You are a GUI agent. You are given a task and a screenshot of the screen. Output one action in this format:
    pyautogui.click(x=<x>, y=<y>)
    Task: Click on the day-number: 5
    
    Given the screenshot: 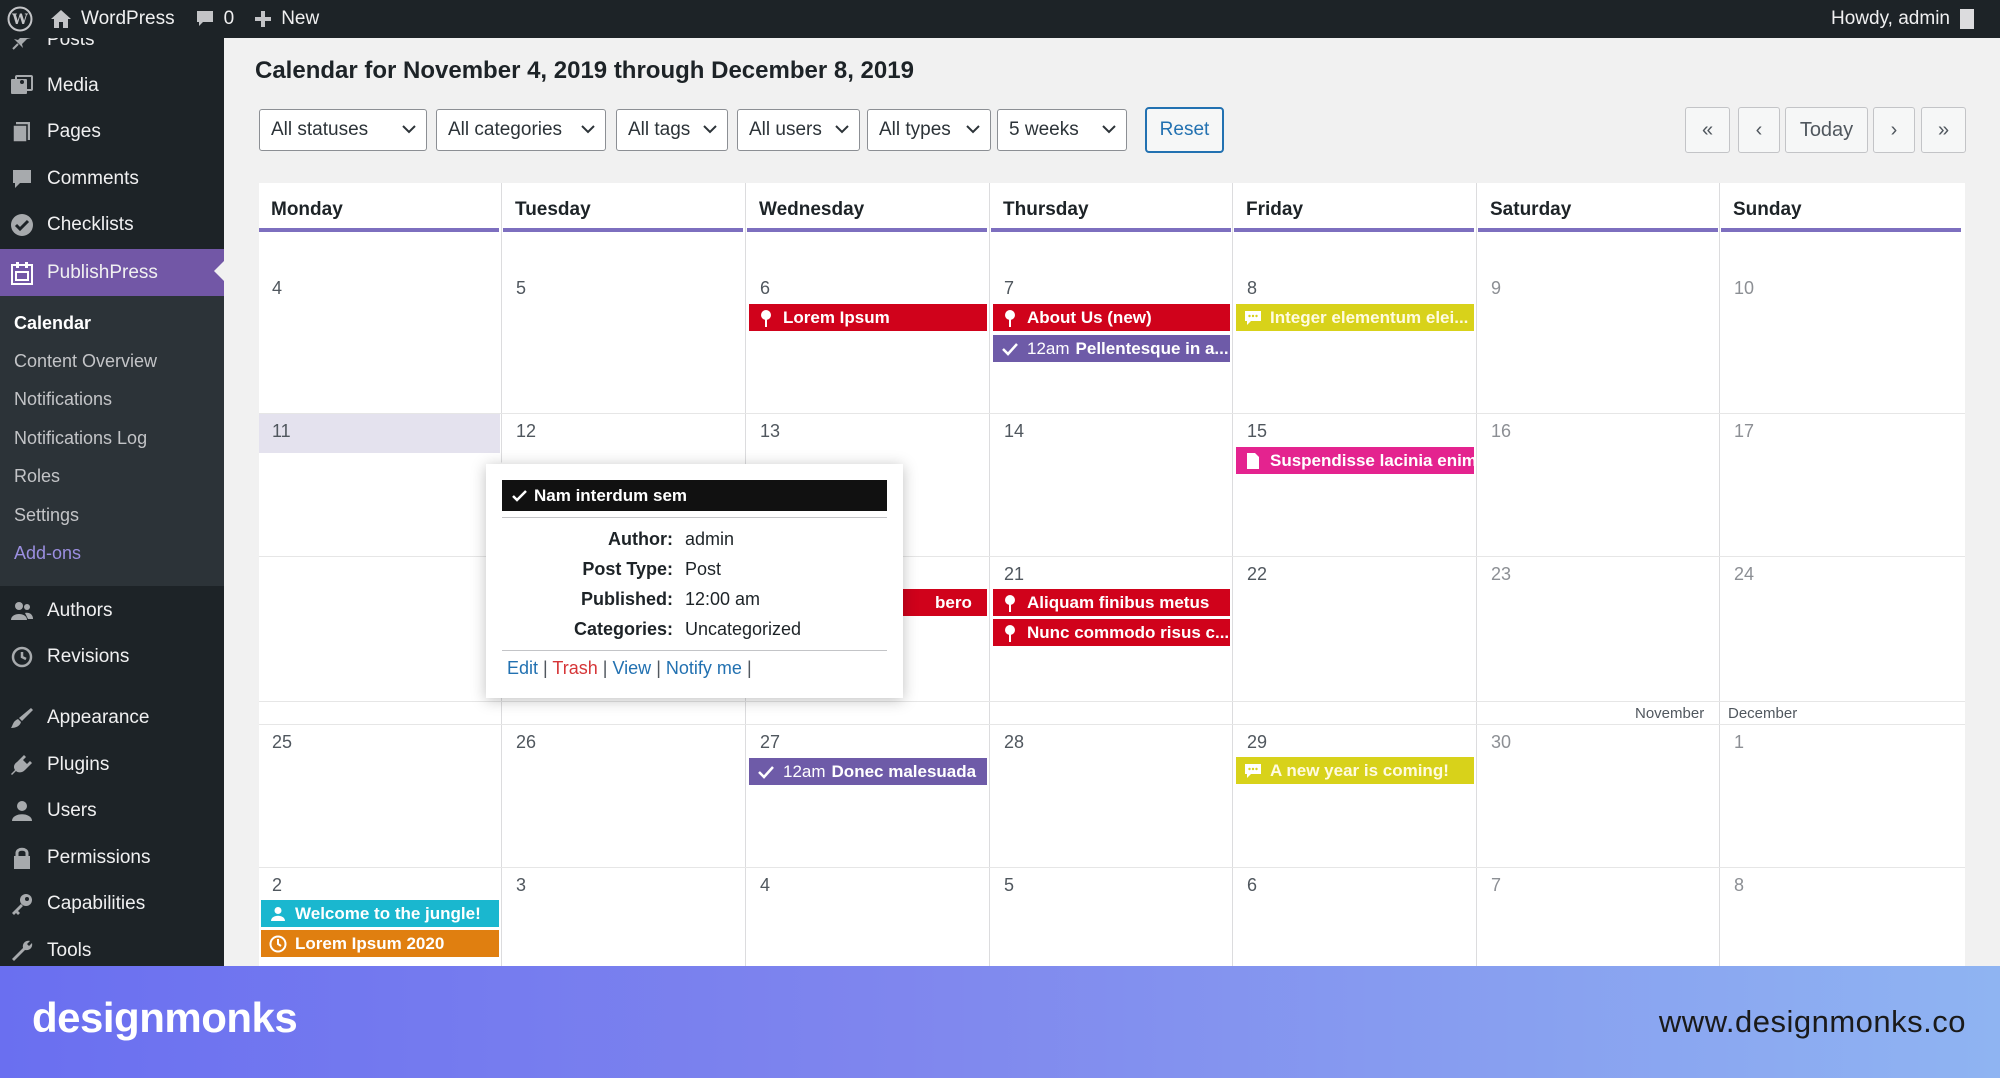 What is the action you would take?
    pyautogui.click(x=1009, y=885)
    